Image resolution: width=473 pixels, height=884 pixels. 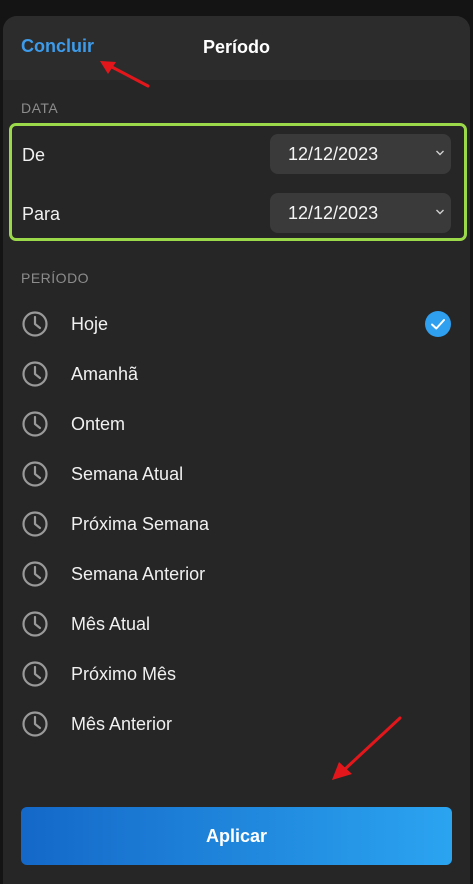 What do you see at coordinates (238, 182) in the screenshot?
I see `date-range-group: De 12/12/2023 Para 12/12/2023` at bounding box center [238, 182].